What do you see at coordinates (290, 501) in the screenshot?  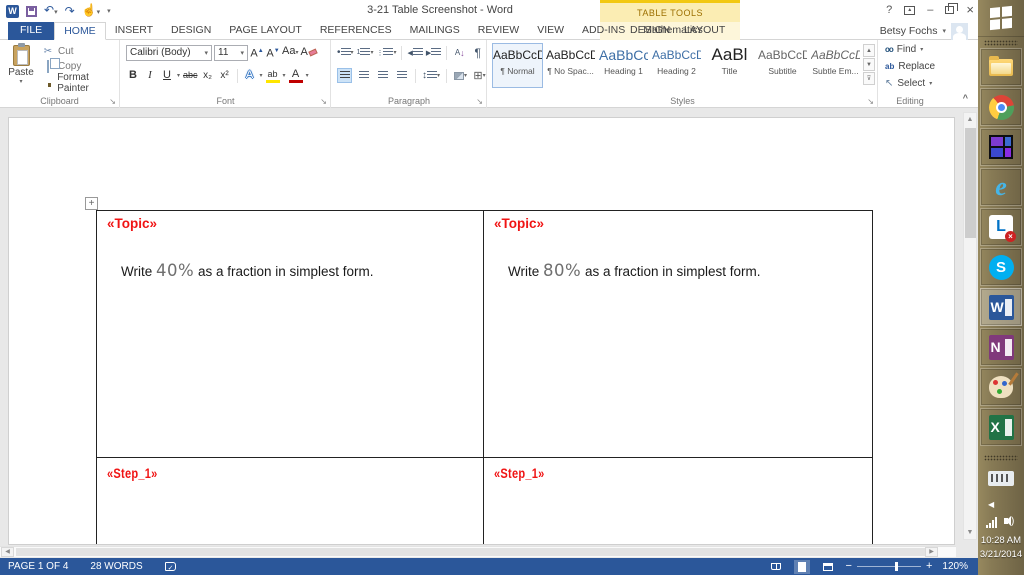 I see `table-cell-step-1: «Step_1»` at bounding box center [290, 501].